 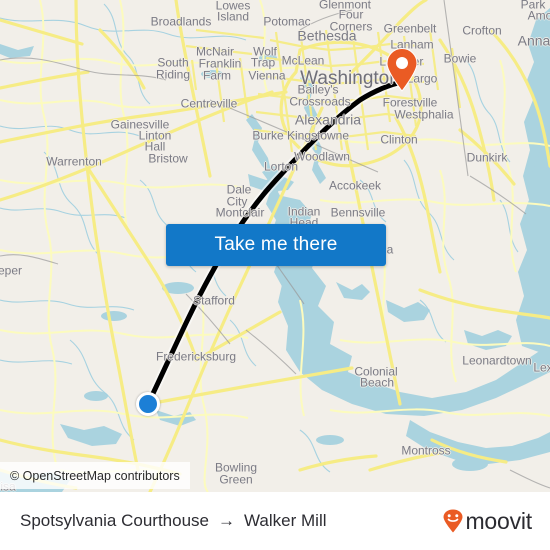 I want to click on destination-label: Walker Mill, so click(x=285, y=520).